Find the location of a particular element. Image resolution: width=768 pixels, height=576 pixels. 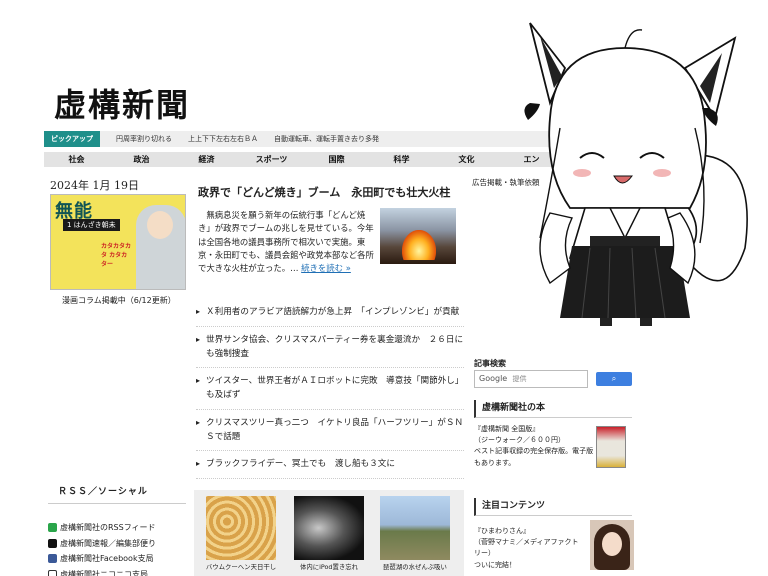

manga-caption-link: 漫画コラム掲載中（6/12更新） is located at coordinates (119, 300).